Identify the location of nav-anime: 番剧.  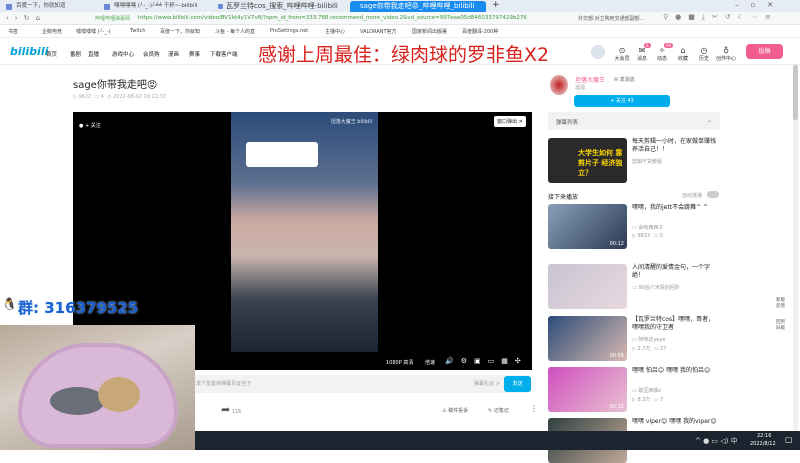
(75, 54).